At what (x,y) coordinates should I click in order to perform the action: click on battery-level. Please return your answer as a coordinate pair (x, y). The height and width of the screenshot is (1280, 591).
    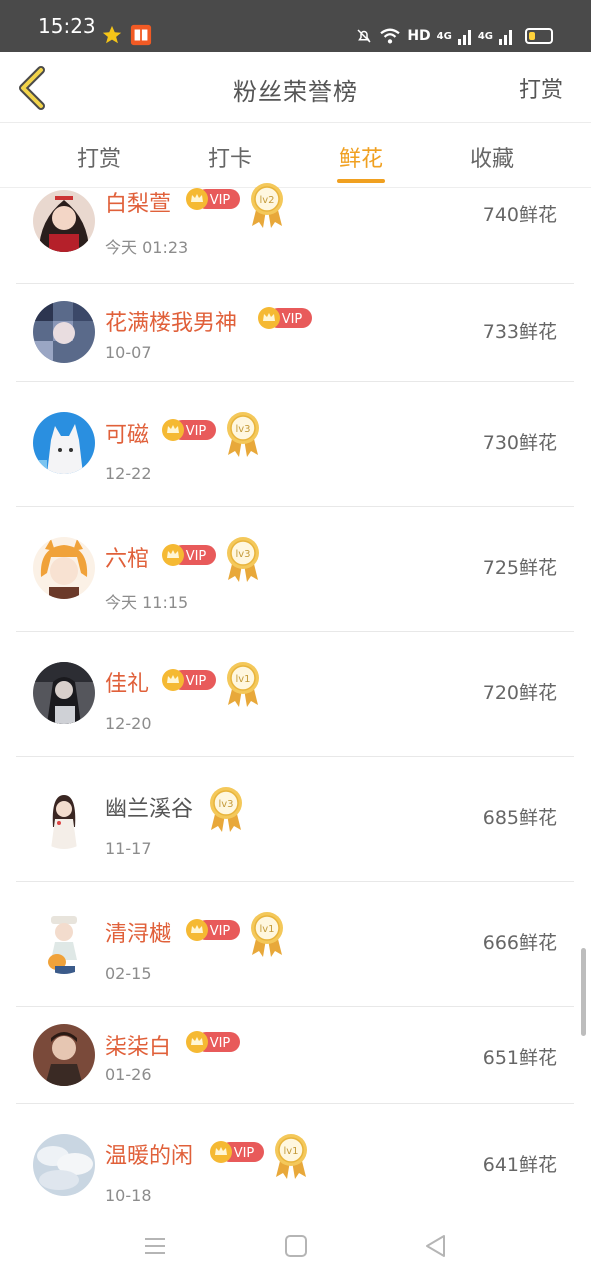
    Looking at the image, I should click on (532, 36).